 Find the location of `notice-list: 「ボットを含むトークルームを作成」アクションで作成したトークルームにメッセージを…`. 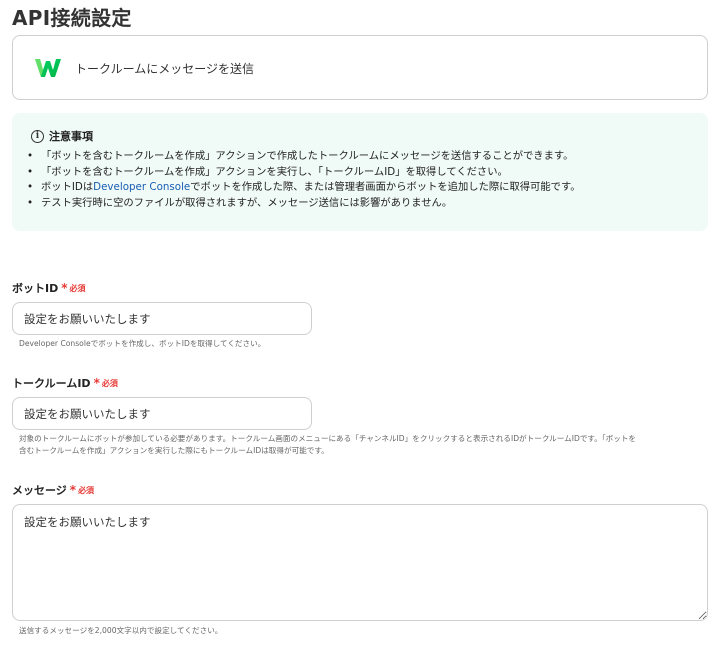

notice-list: 「ボットを含むトークルームを作成」アクションで作成したトークルームにメッセージを… is located at coordinates (303, 180).